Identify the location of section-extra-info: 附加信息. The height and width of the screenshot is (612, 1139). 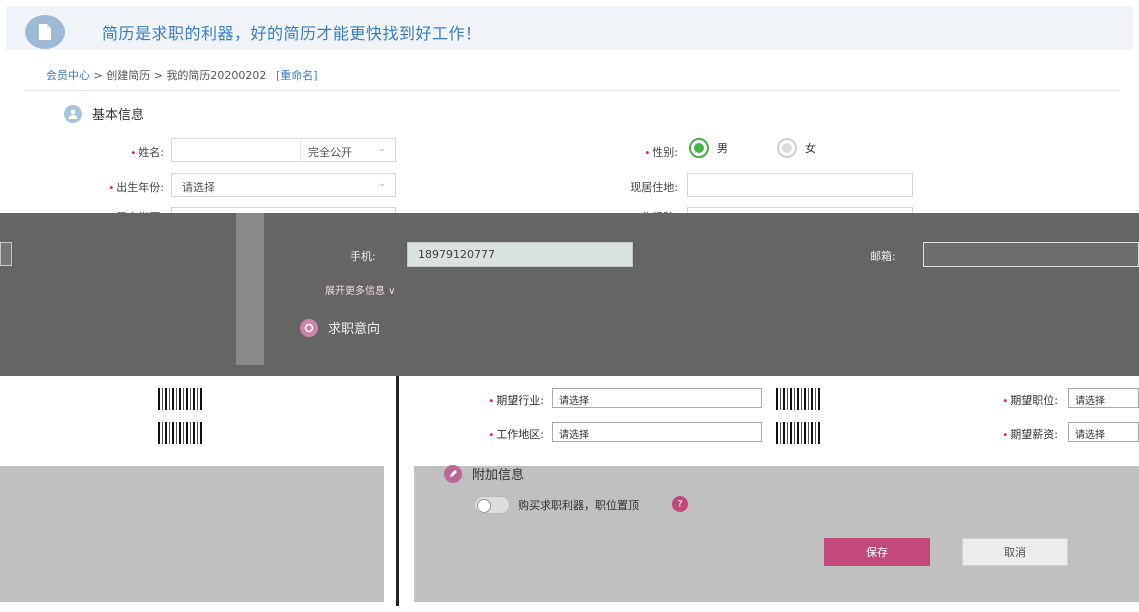
(484, 473).